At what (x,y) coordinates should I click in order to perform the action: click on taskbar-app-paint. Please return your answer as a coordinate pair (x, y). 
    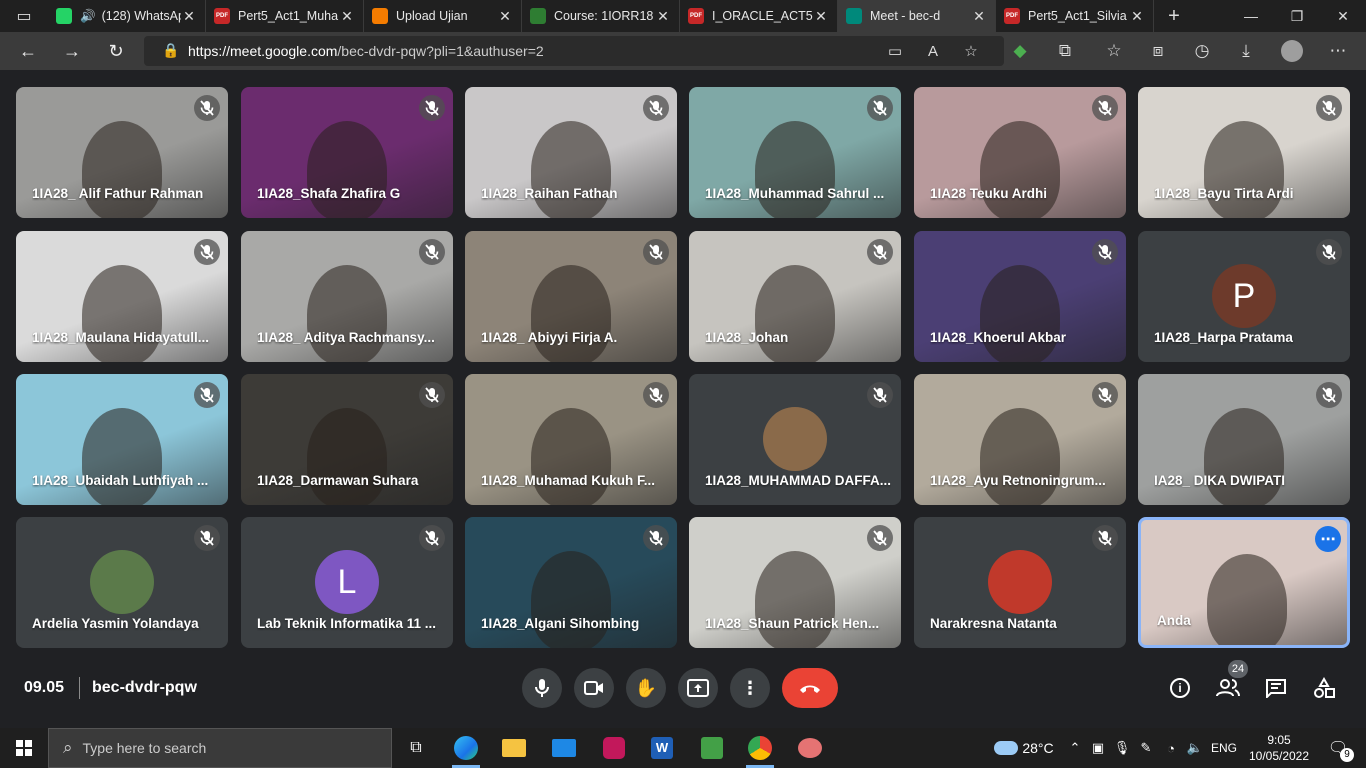
    Looking at the image, I should click on (810, 748).